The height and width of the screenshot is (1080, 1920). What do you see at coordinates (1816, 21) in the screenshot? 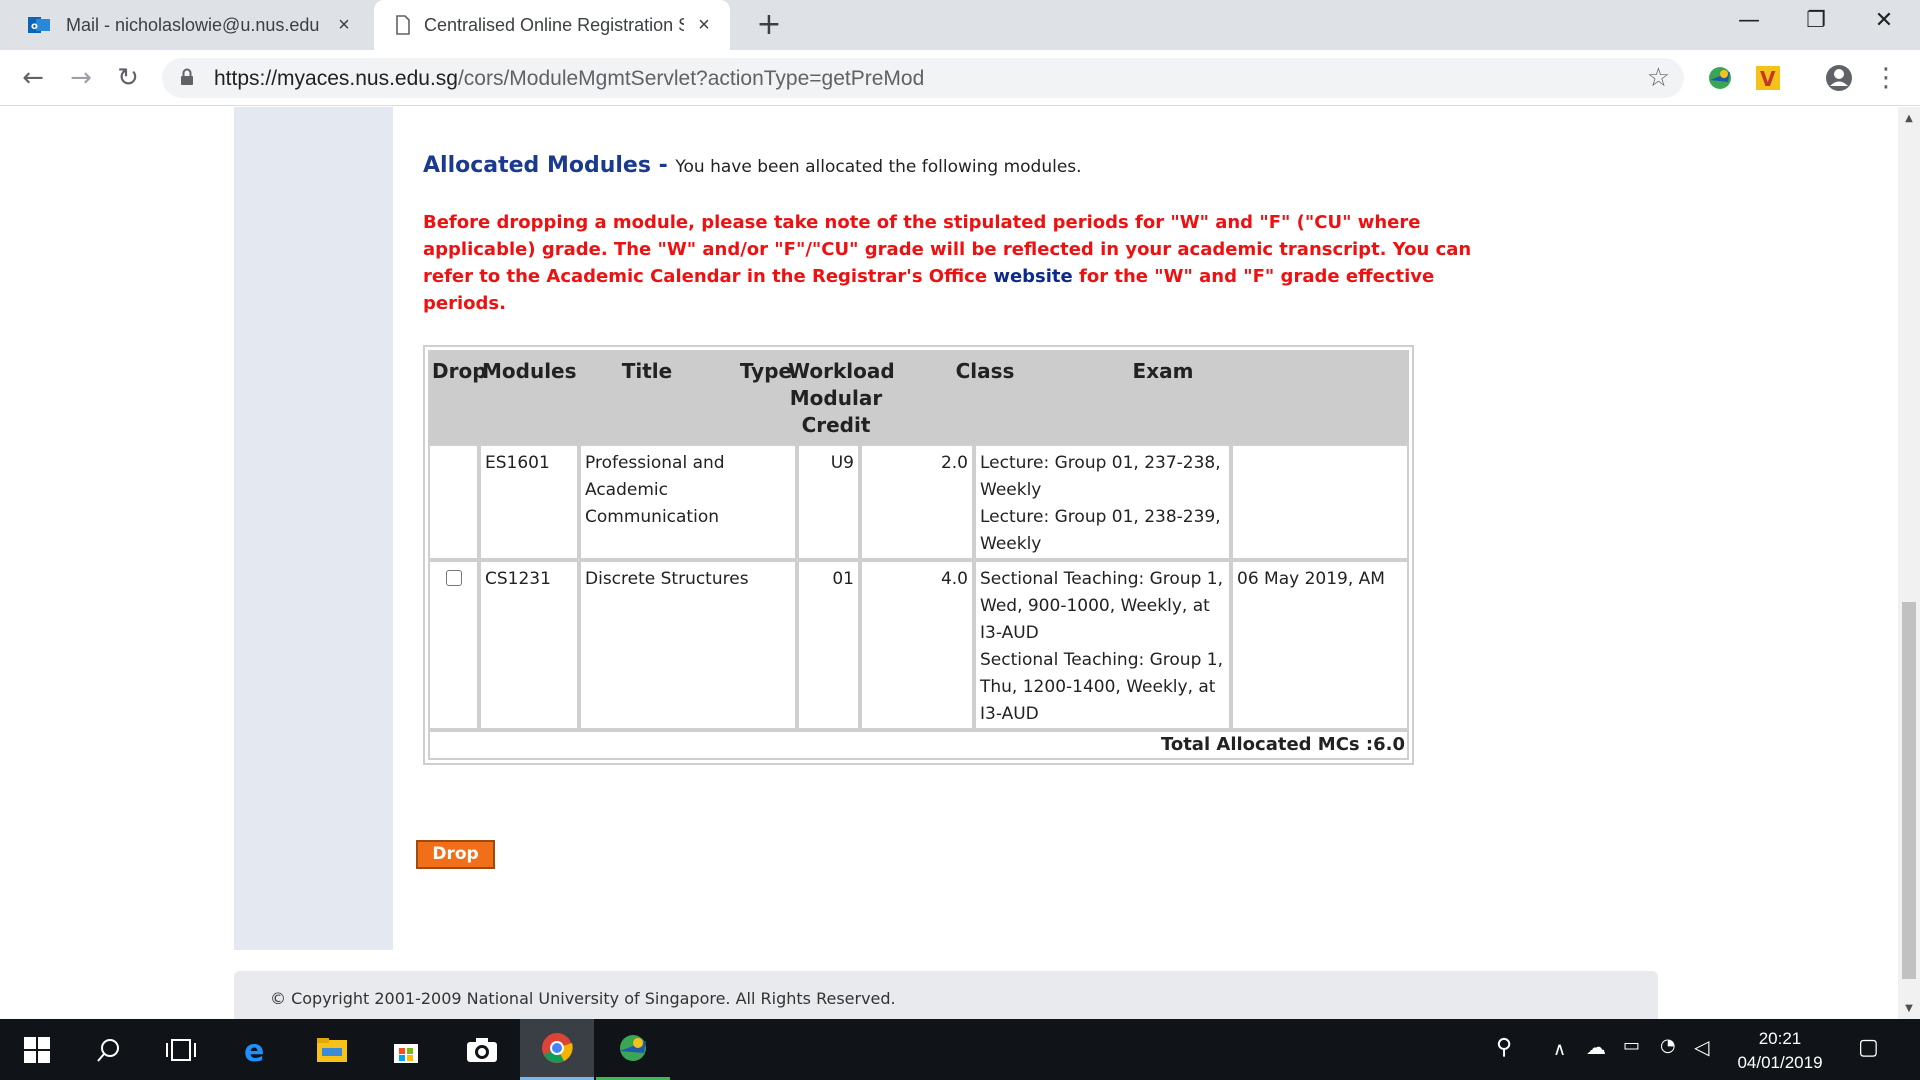
I see `restore-button: ❐` at bounding box center [1816, 21].